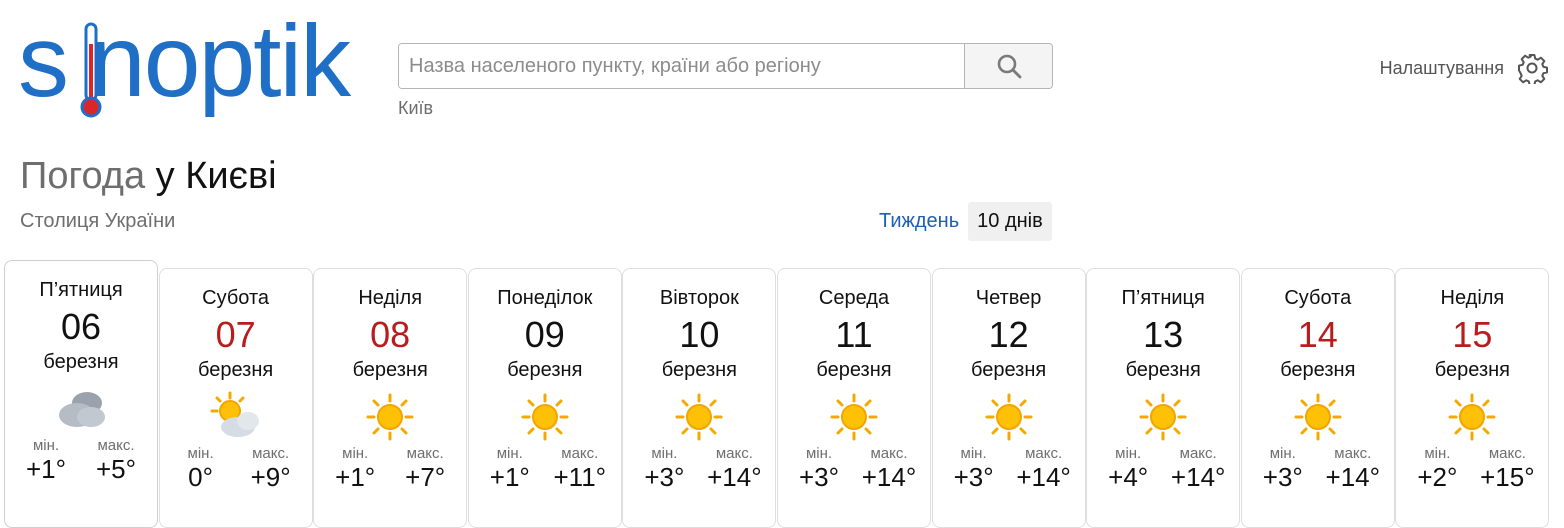 This screenshot has width=1564, height=528. I want to click on day-card: Середа 11 березня мін. макс. +3° +14°, so click(854, 398).